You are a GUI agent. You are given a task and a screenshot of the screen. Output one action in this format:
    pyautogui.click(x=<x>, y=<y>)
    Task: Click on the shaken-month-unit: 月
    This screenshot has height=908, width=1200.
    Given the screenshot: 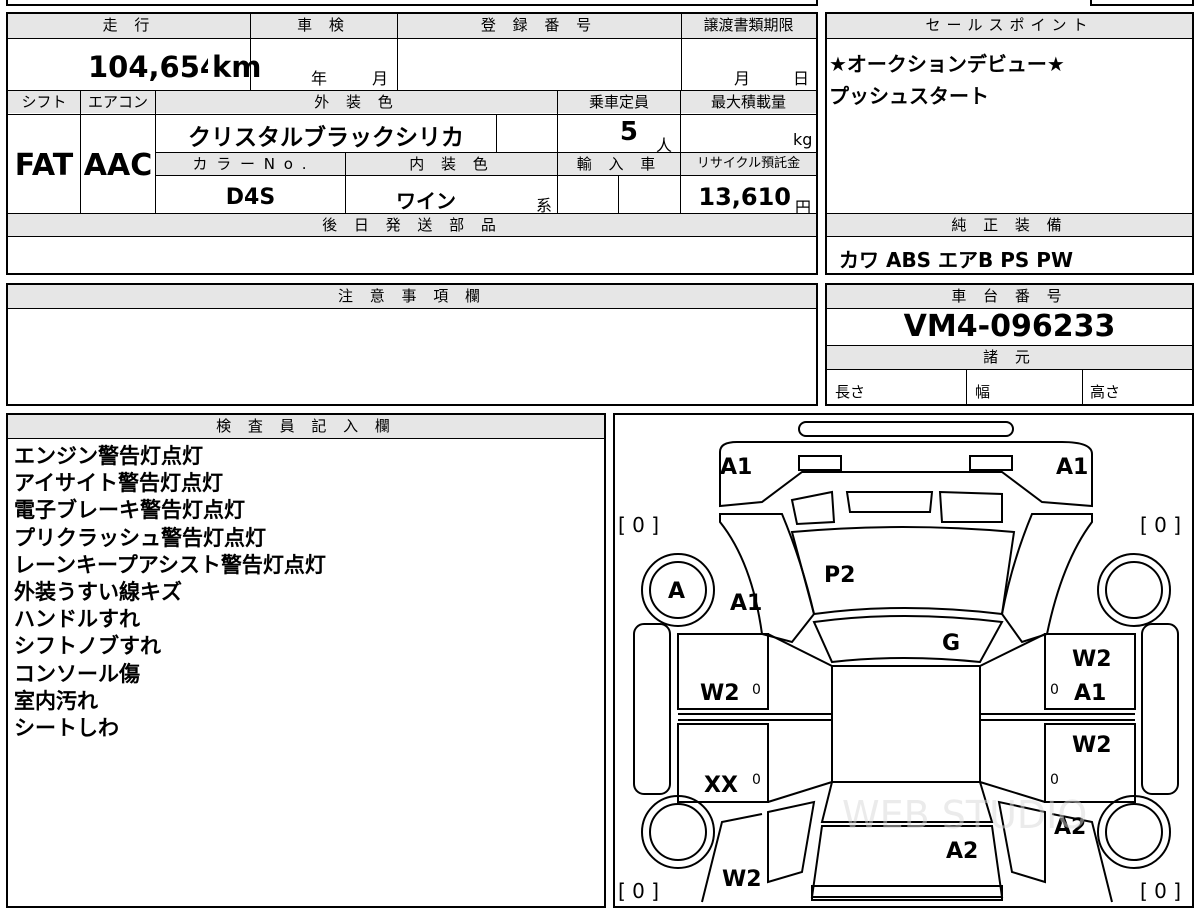 What is the action you would take?
    pyautogui.click(x=380, y=78)
    